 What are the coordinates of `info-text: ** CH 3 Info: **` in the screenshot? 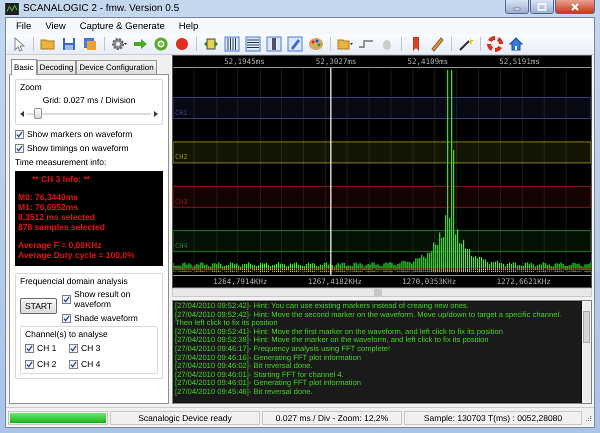 It's located at (61, 179).